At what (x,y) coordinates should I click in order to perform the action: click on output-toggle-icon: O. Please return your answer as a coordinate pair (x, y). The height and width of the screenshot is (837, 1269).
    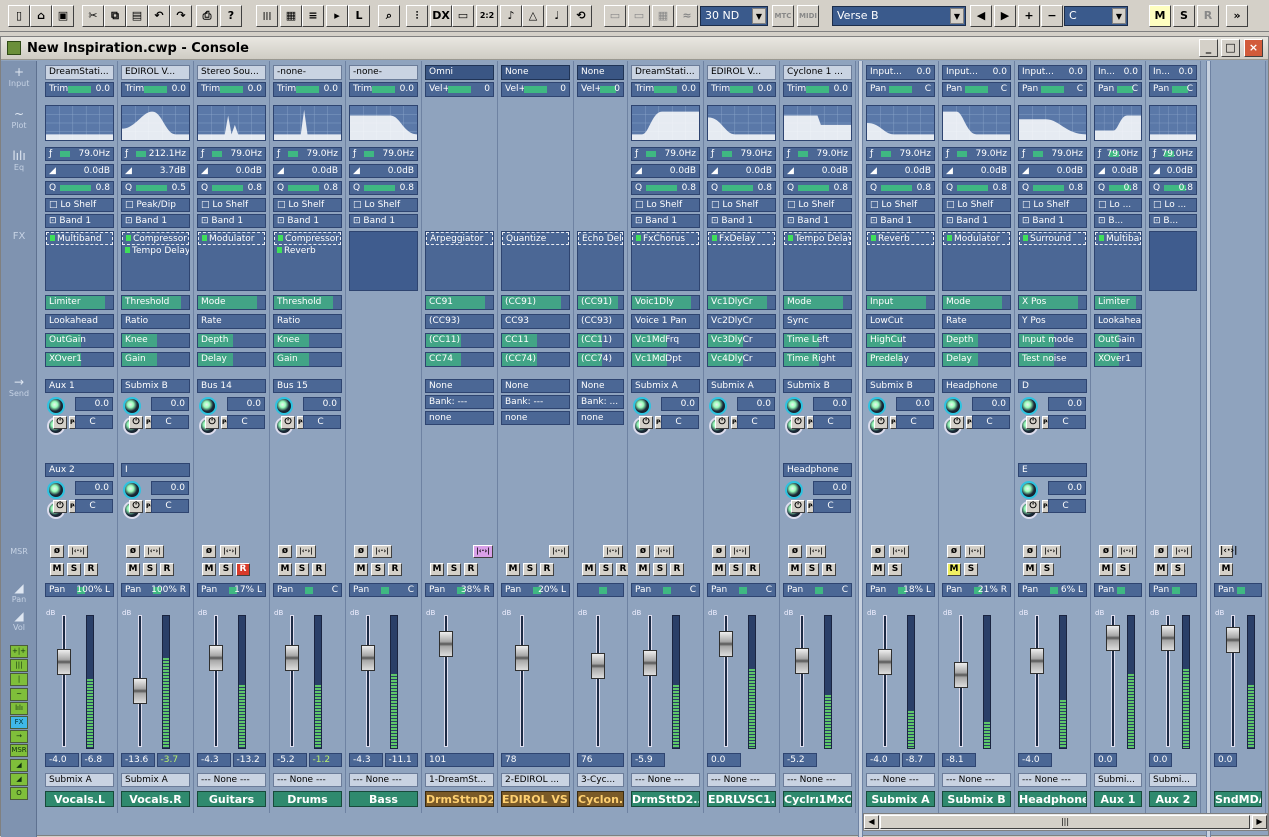
    Looking at the image, I should click on (19, 793).